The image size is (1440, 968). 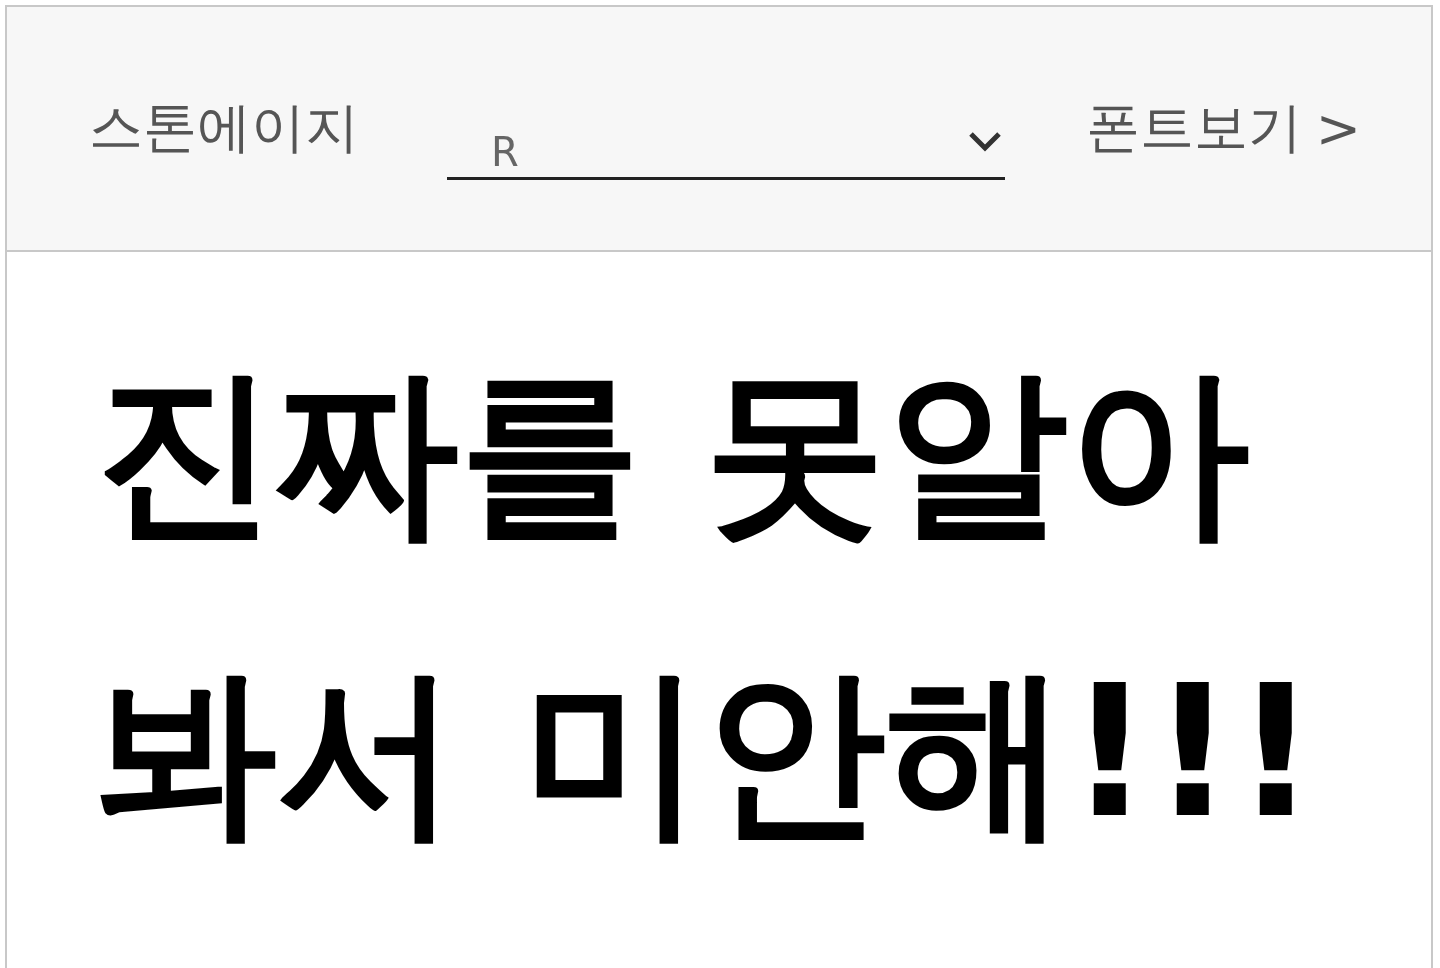 I want to click on chevron-down-icon, so click(x=985, y=140).